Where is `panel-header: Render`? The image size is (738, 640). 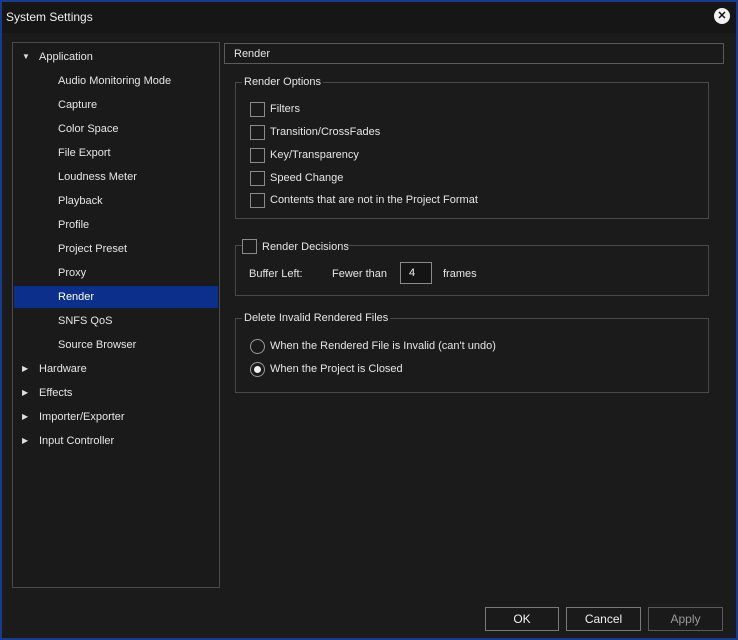 panel-header: Render is located at coordinates (474, 53).